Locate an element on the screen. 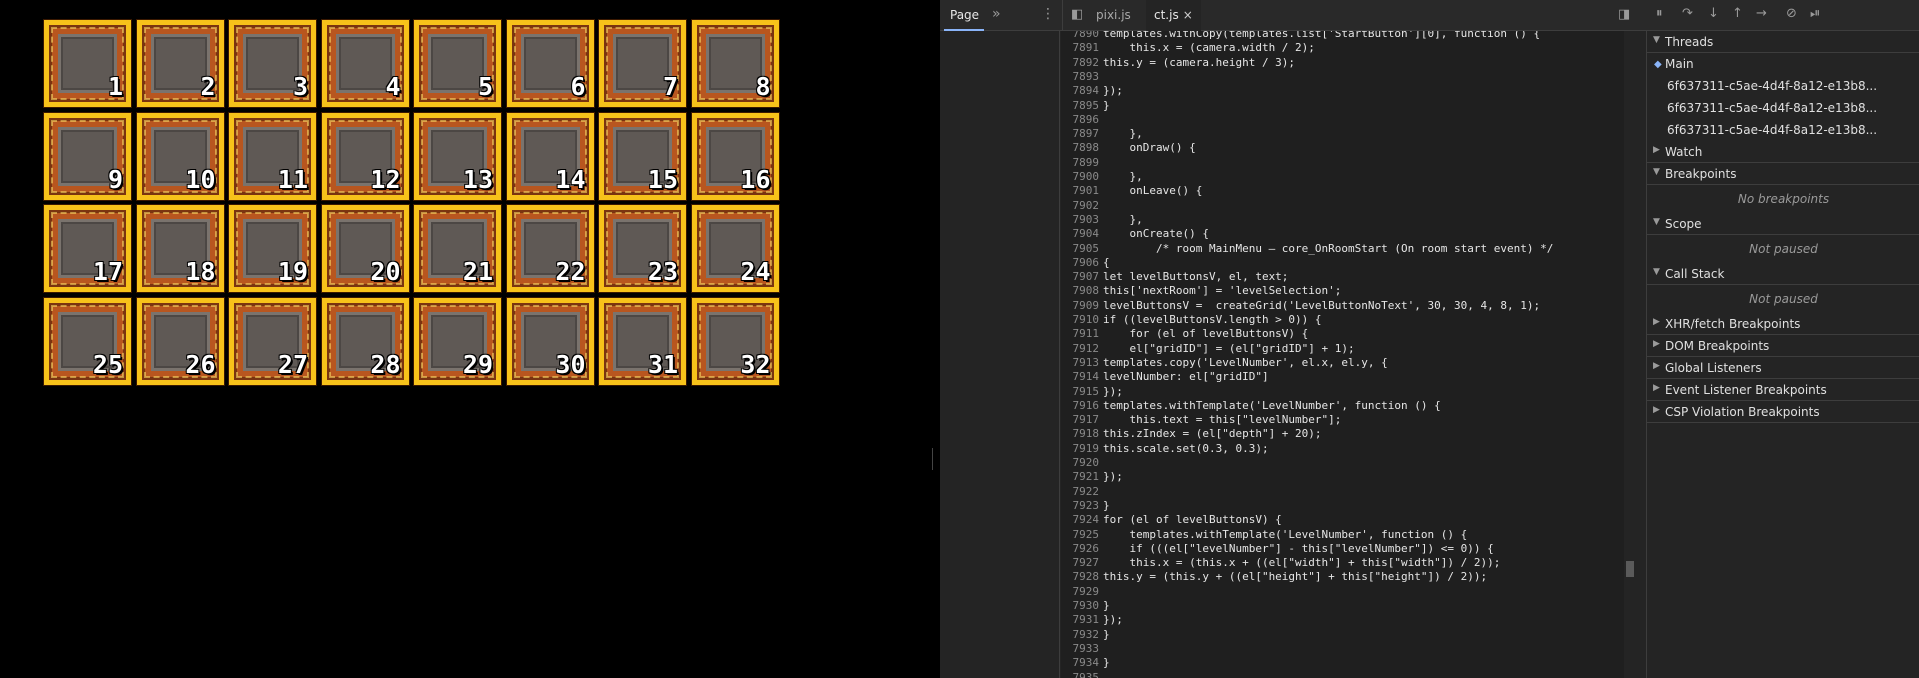  code-line: 7930} is located at coordinates (1085, 606).